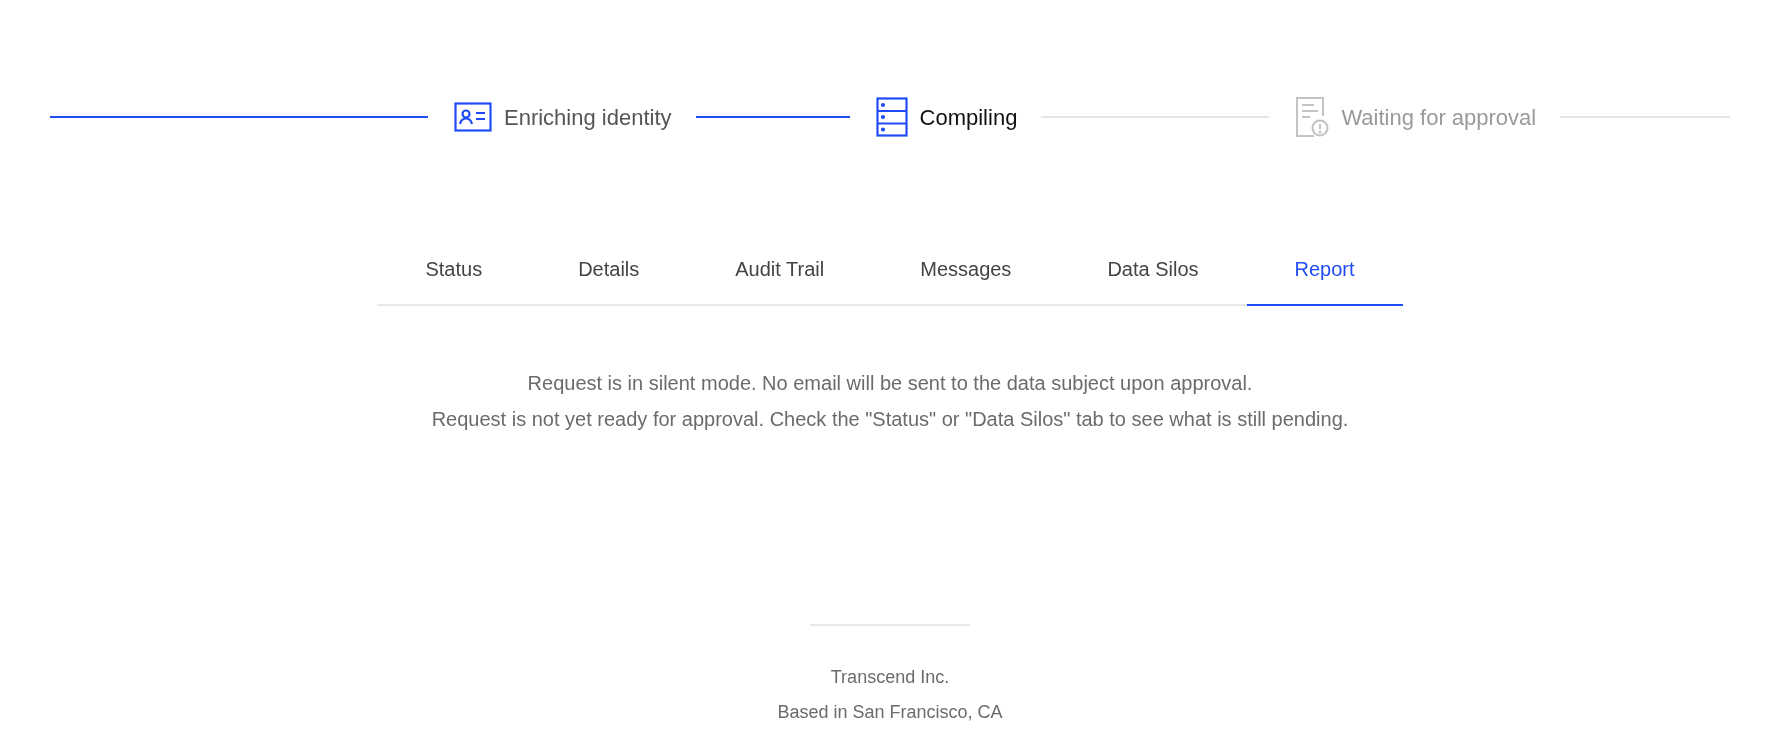 The image size is (1780, 740). Describe the element at coordinates (890, 383) in the screenshot. I see `status-message: Request is in silent mode. No email will be sent to the data subject upon approval.` at that location.